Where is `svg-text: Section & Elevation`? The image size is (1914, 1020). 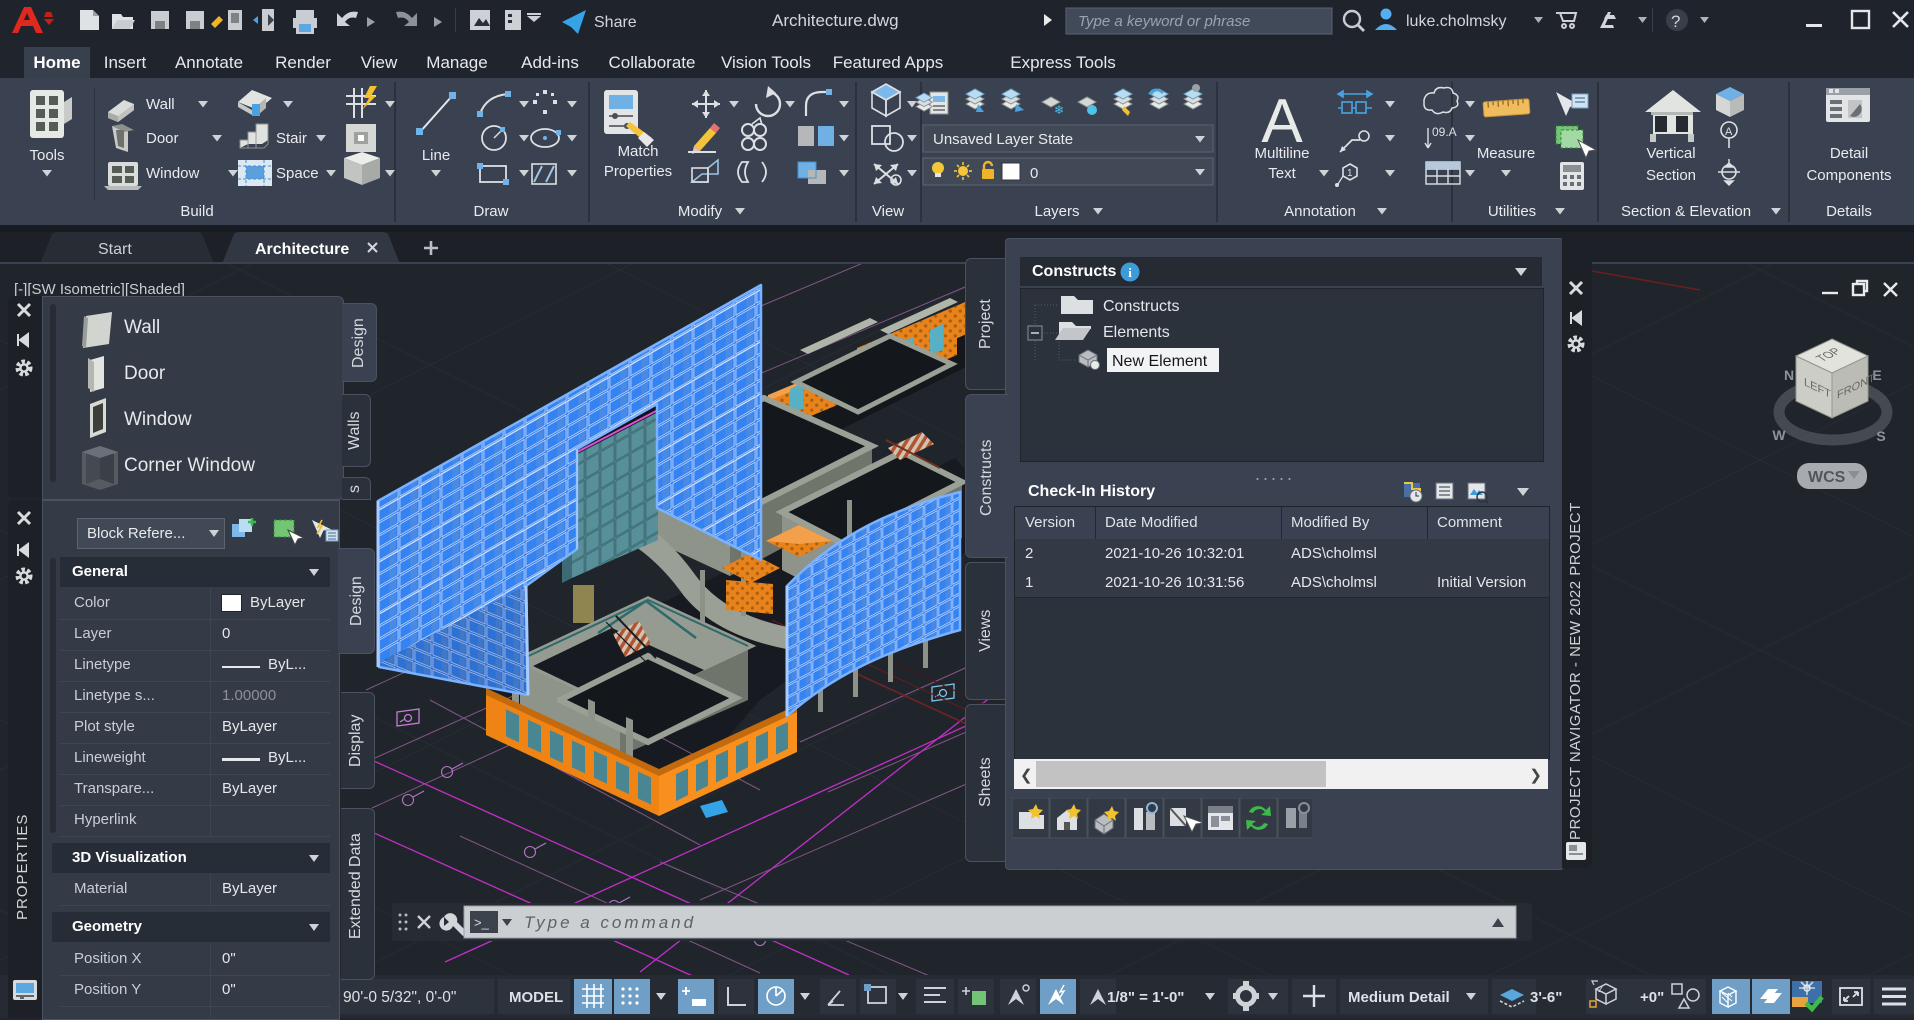
svg-text: Section & Elevation is located at coordinates (1686, 211).